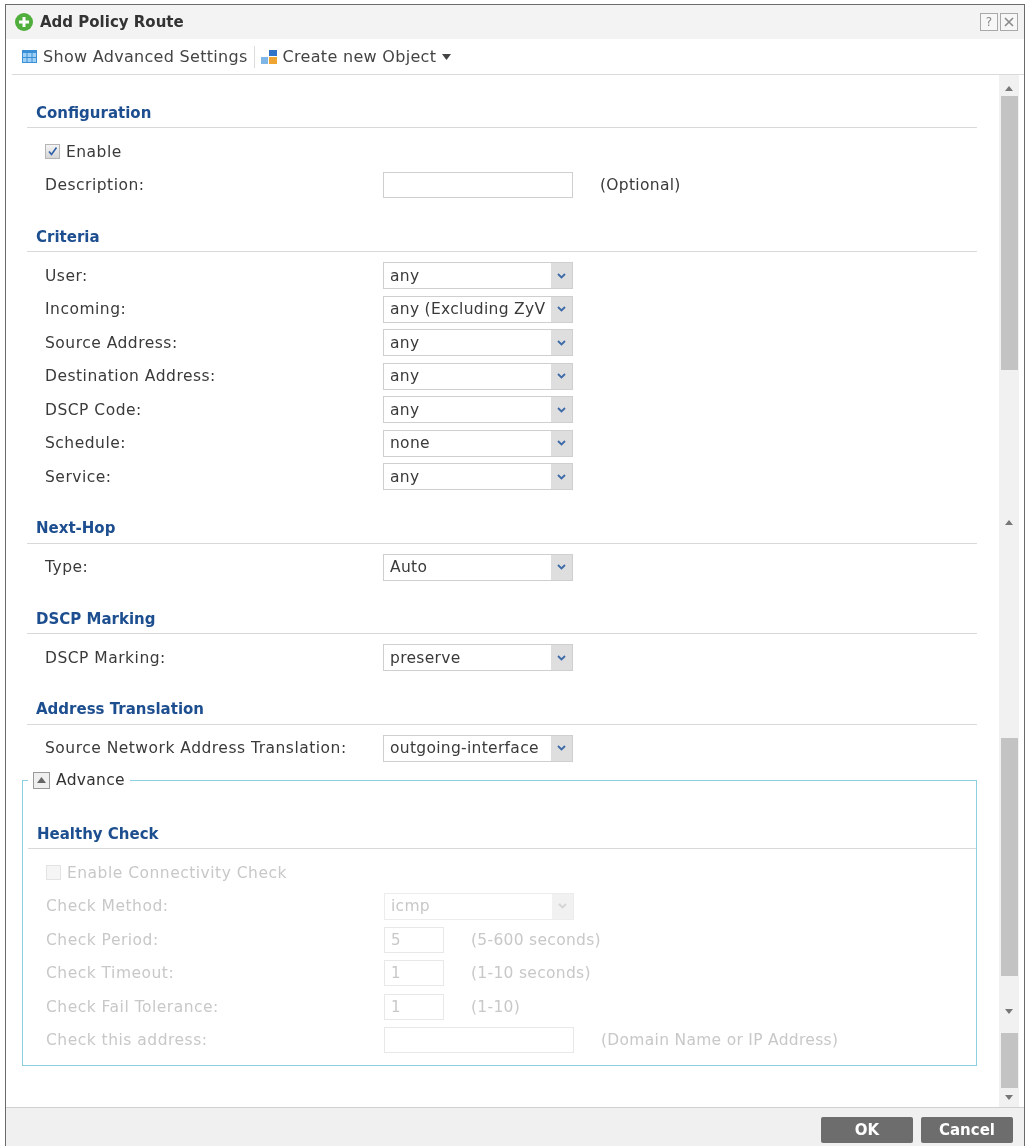 The height and width of the screenshot is (1146, 1029). What do you see at coordinates (96, 618) in the screenshot?
I see `section-heading: DSCP Marking` at bounding box center [96, 618].